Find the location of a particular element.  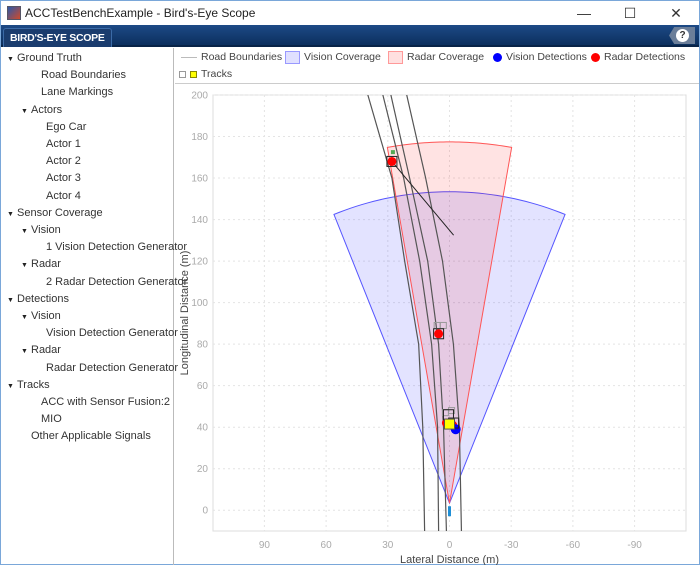

tree-item-label: Ego Car is located at coordinates (66, 126).